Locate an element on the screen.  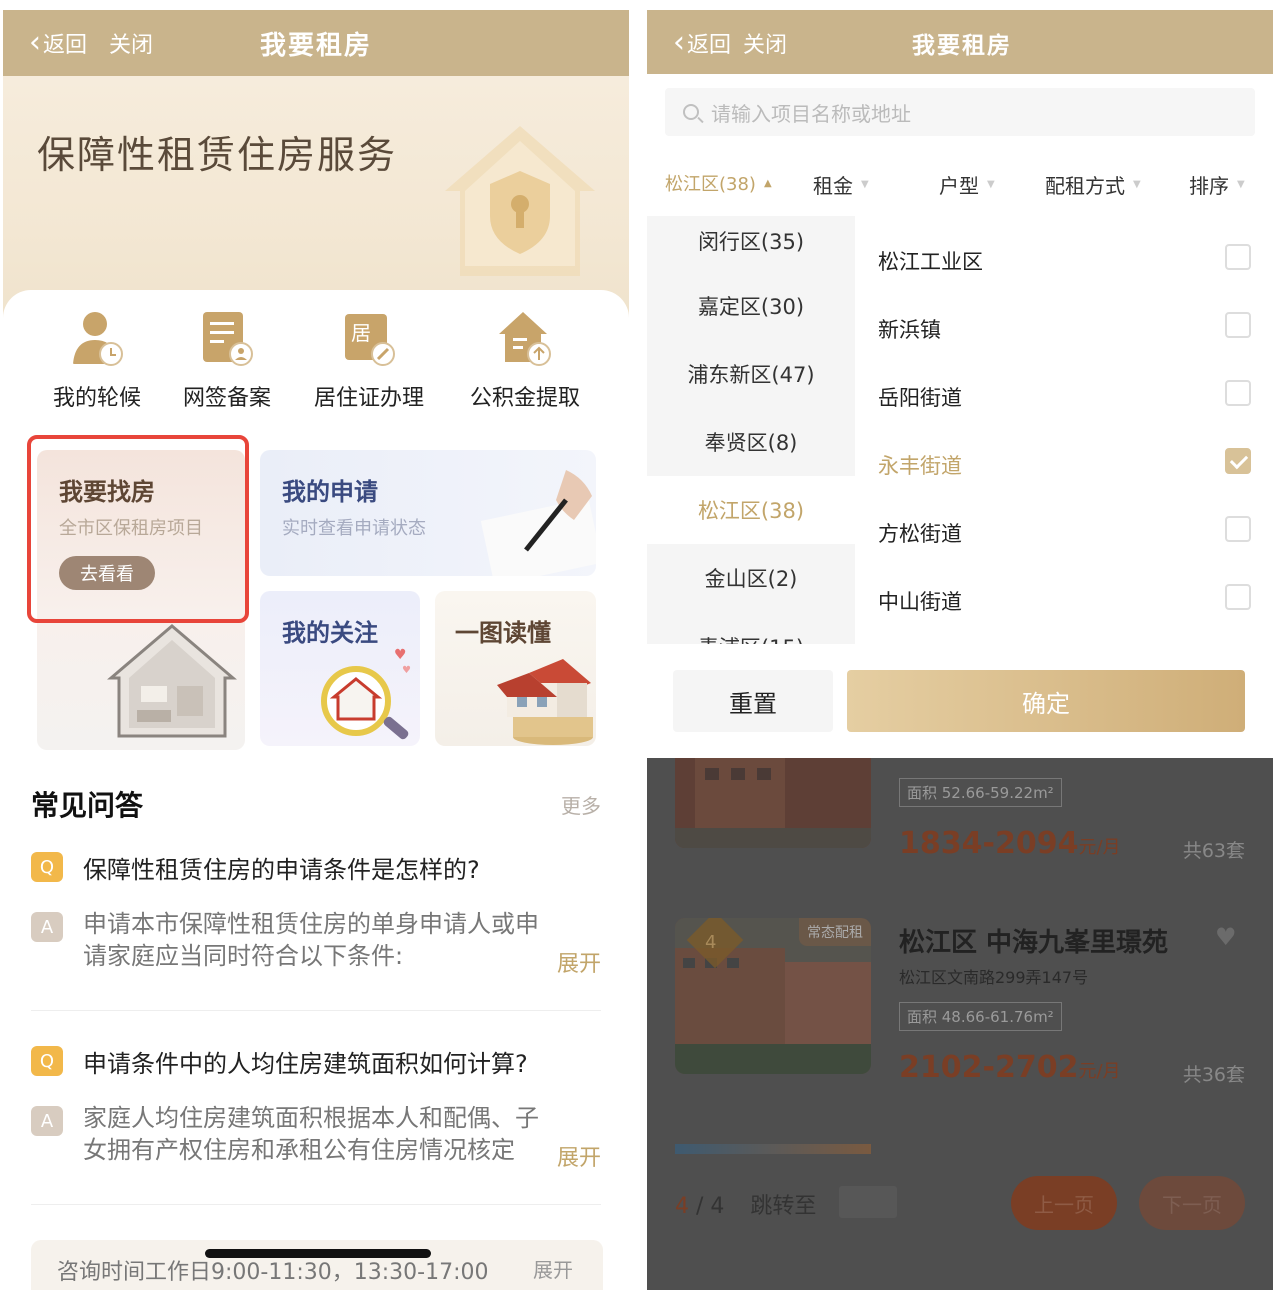
signing-hand-icon is located at coordinates (538, 523).